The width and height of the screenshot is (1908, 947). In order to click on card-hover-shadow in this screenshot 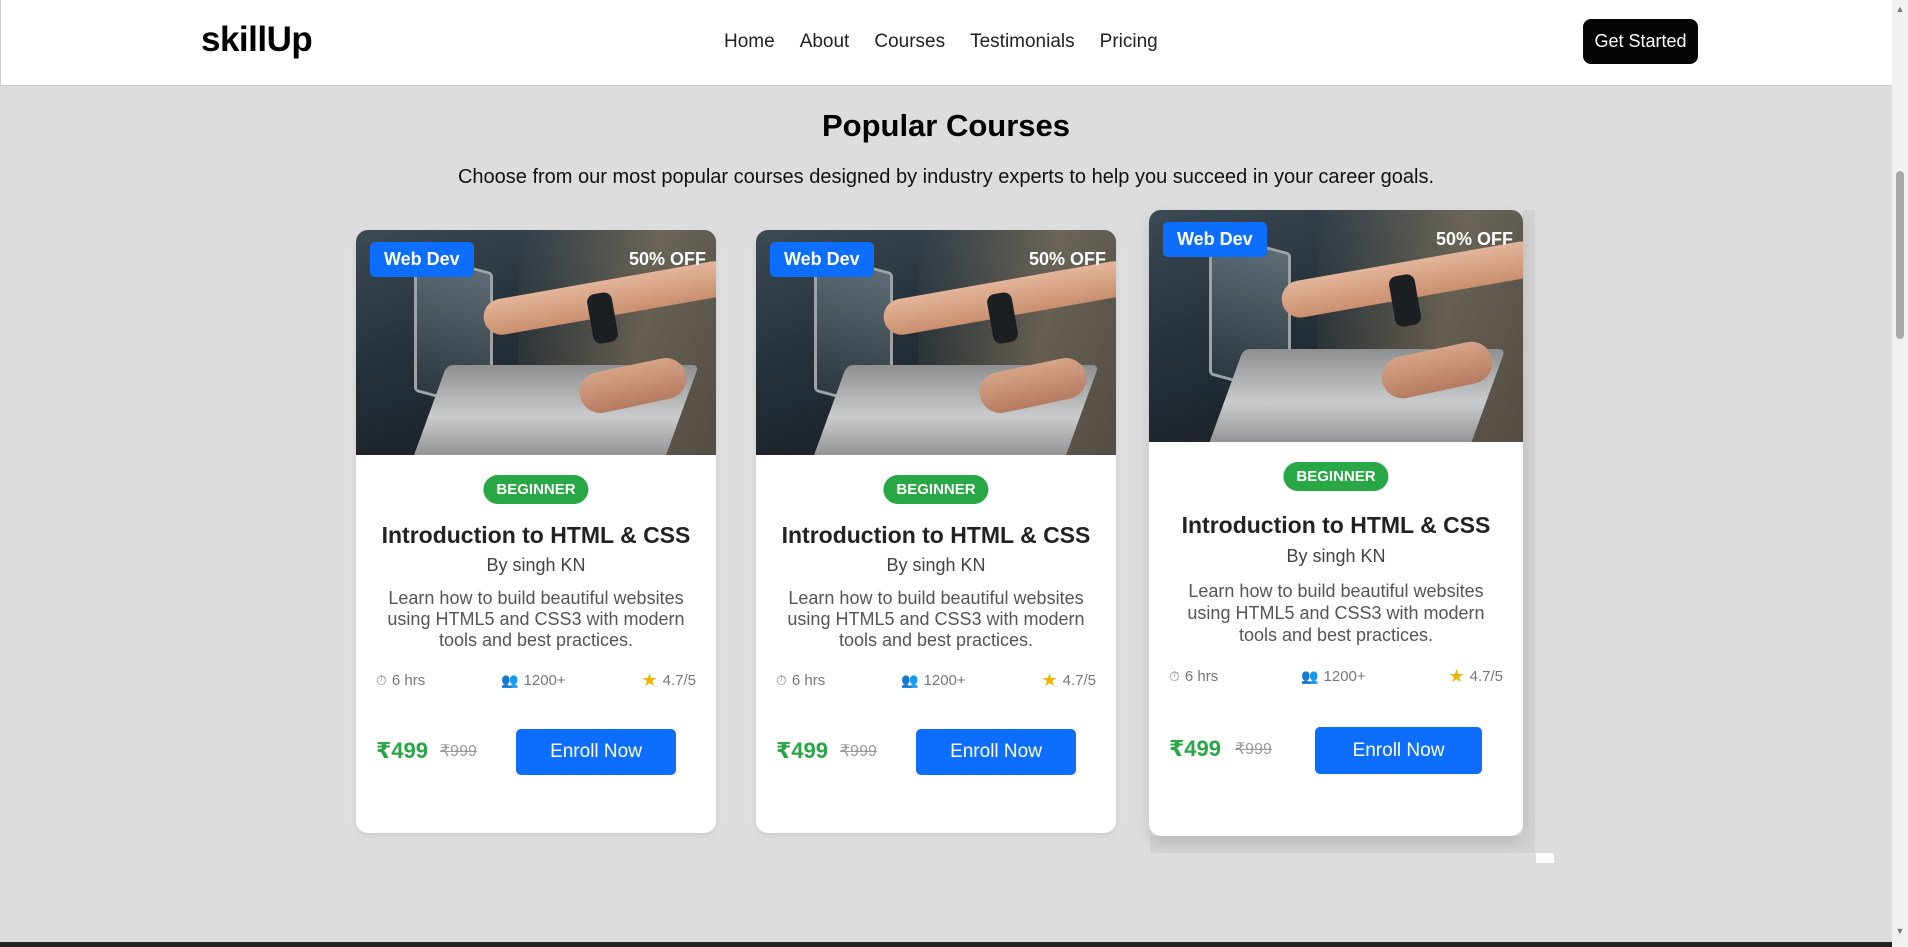, I will do `click(1529, 531)`.